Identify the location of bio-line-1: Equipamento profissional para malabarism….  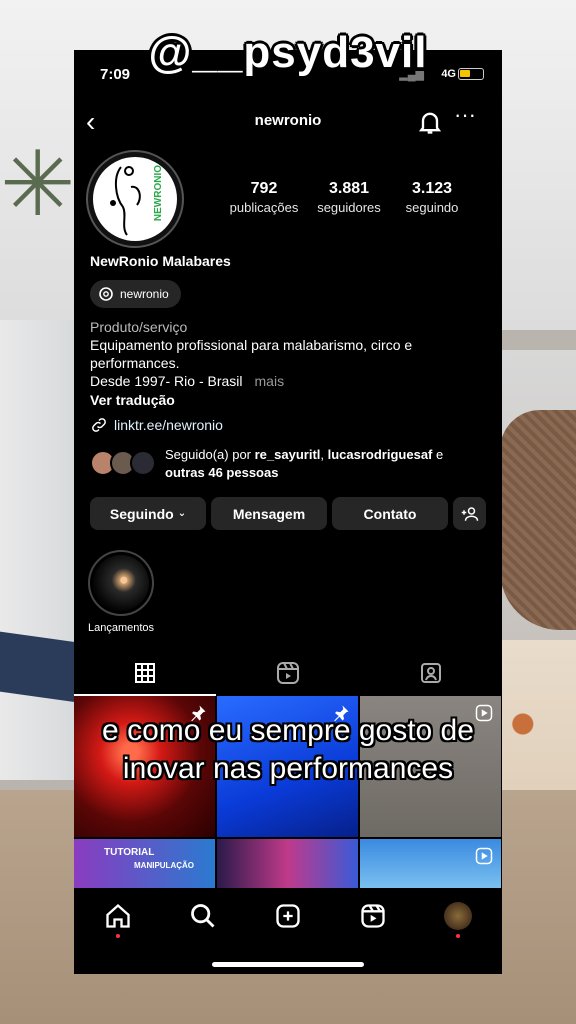
(251, 345).